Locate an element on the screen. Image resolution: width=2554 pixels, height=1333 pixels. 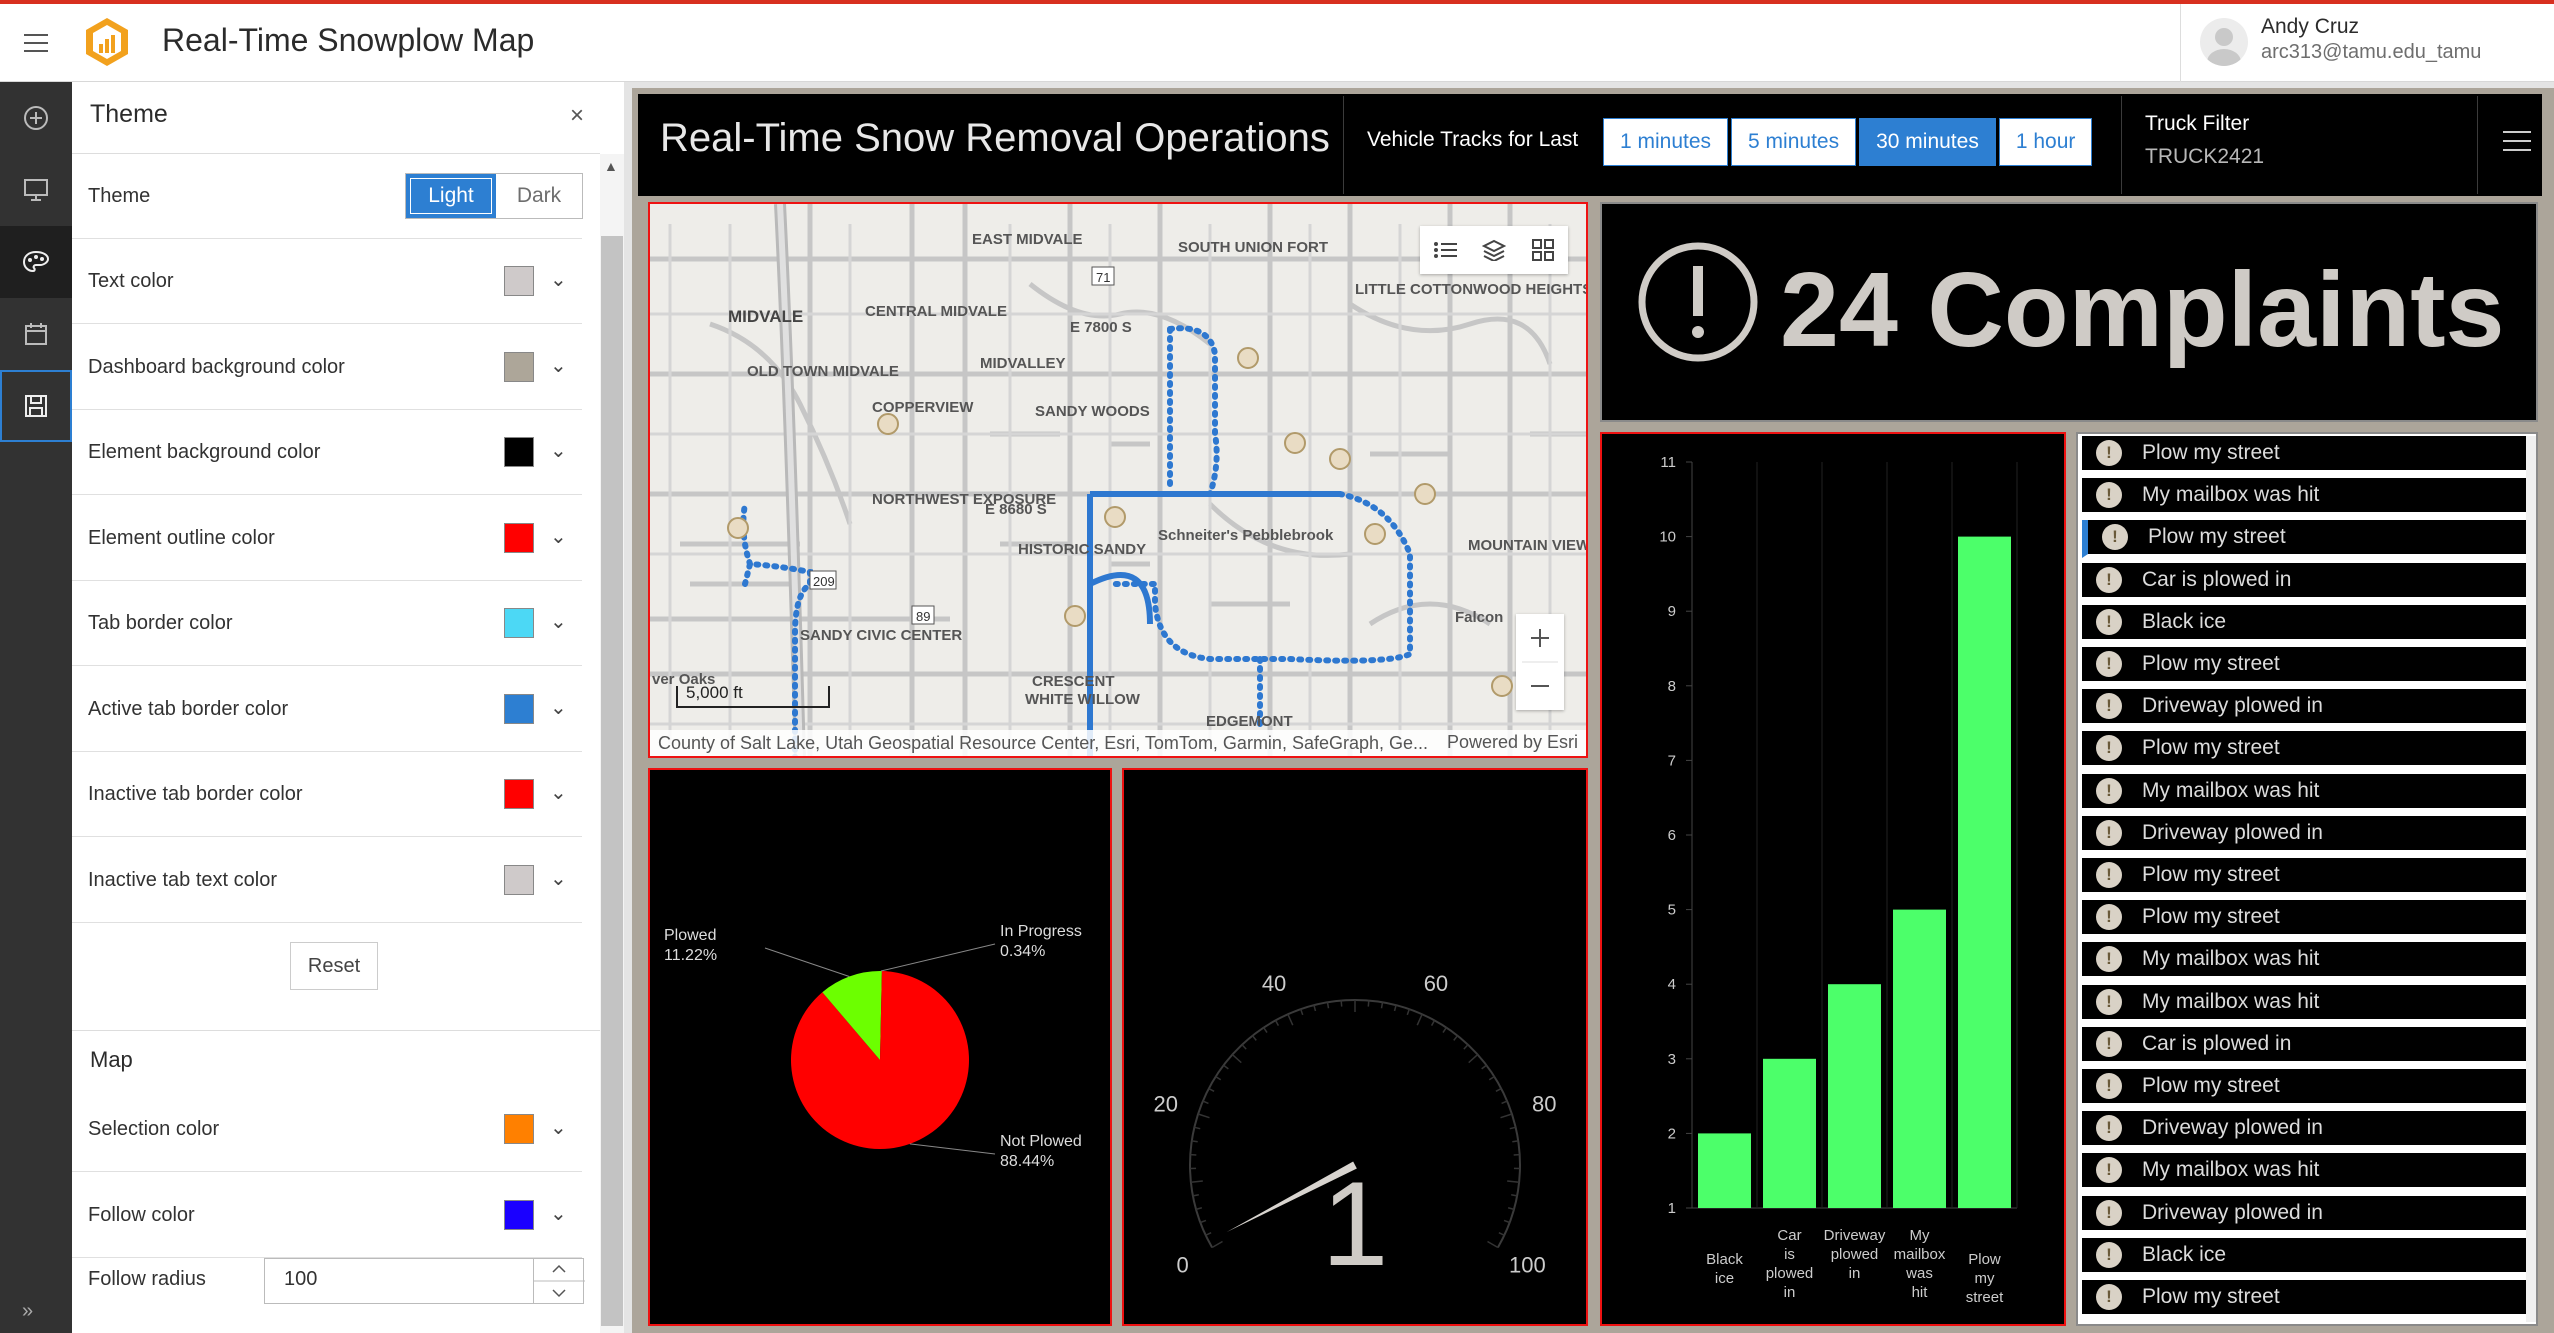
reset-button: Reset is located at coordinates (334, 966).